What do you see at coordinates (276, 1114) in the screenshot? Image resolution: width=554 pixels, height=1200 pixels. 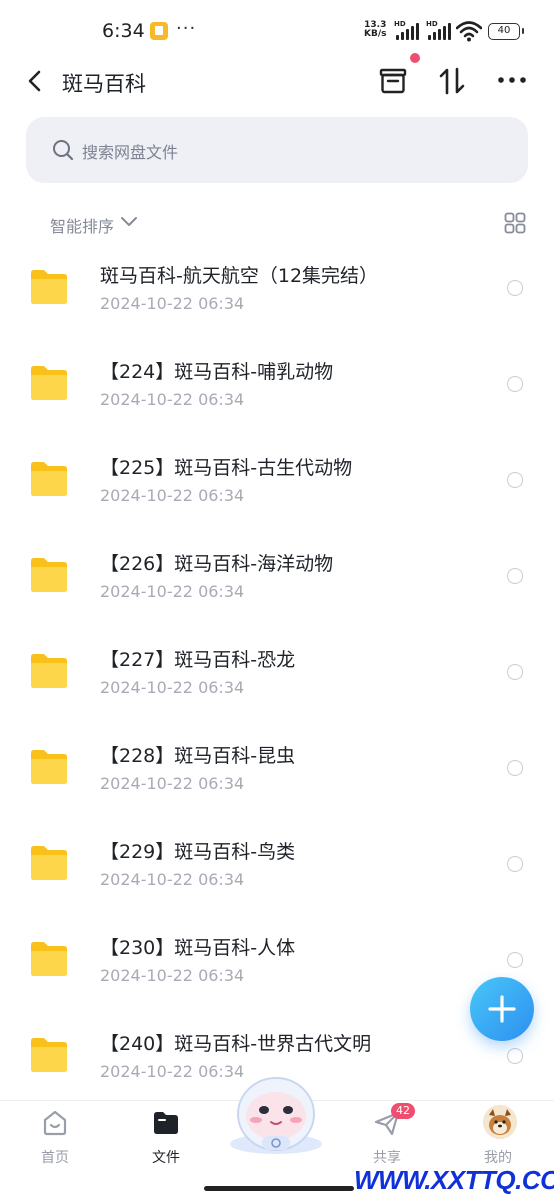 I see `mascot-assistant-icon` at bounding box center [276, 1114].